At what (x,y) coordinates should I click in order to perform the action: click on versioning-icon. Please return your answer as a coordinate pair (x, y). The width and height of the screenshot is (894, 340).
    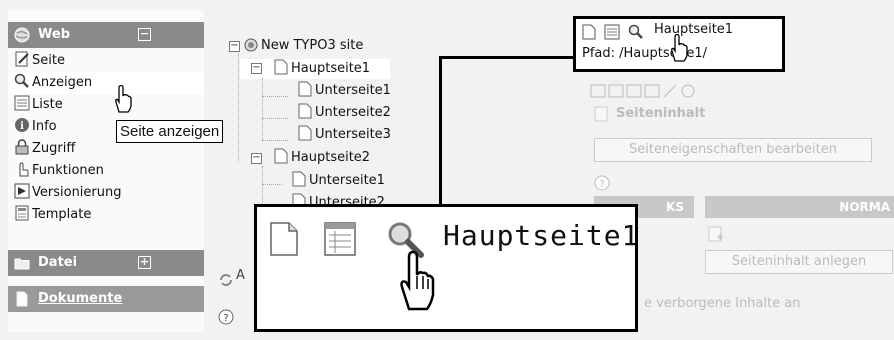
    Looking at the image, I should click on (22, 191).